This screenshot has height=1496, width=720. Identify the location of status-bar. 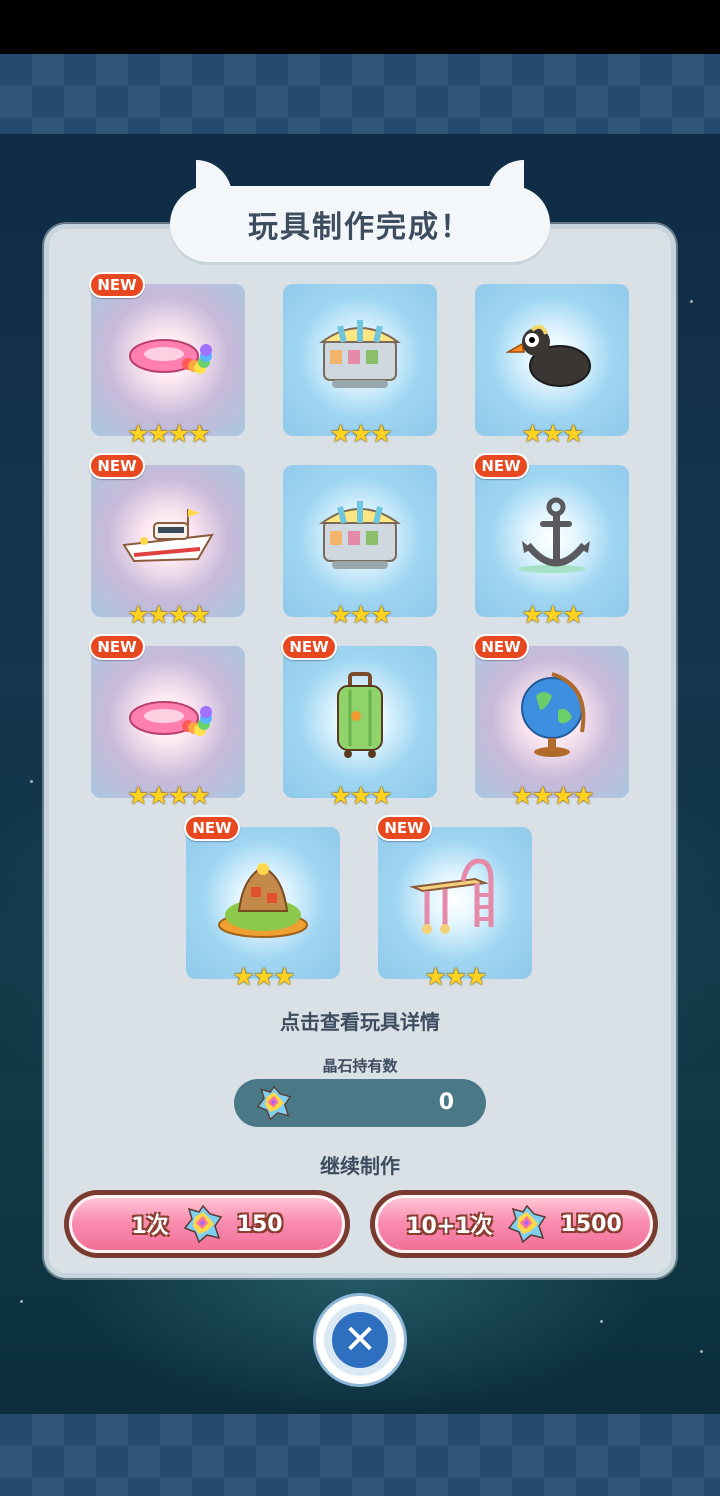
(360, 27).